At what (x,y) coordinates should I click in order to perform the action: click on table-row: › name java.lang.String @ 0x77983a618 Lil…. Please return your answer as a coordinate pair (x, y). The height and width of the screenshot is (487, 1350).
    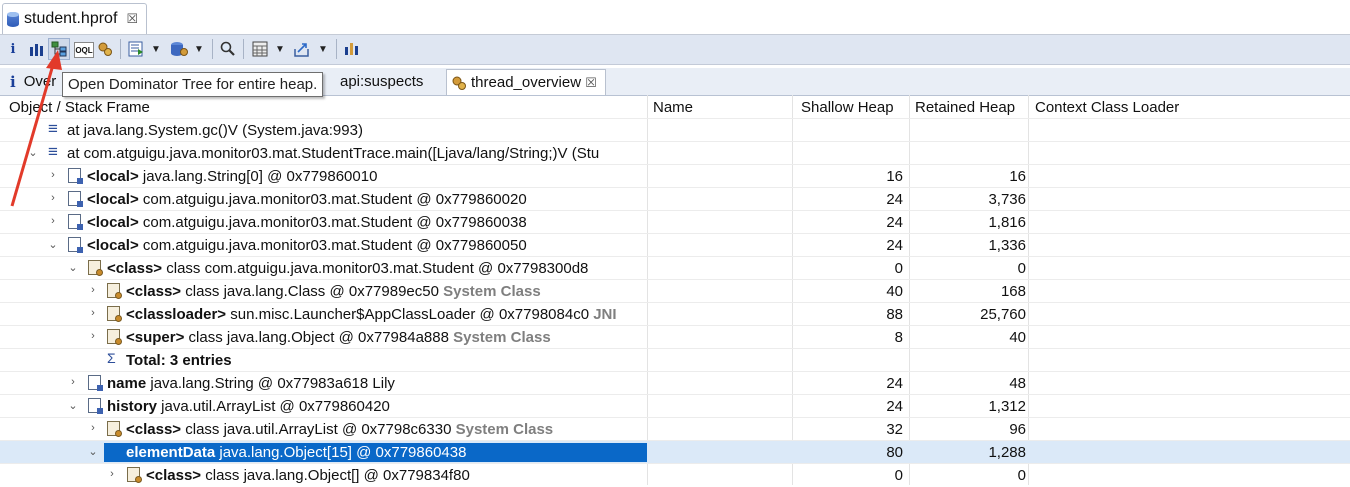
    Looking at the image, I should click on (675, 383).